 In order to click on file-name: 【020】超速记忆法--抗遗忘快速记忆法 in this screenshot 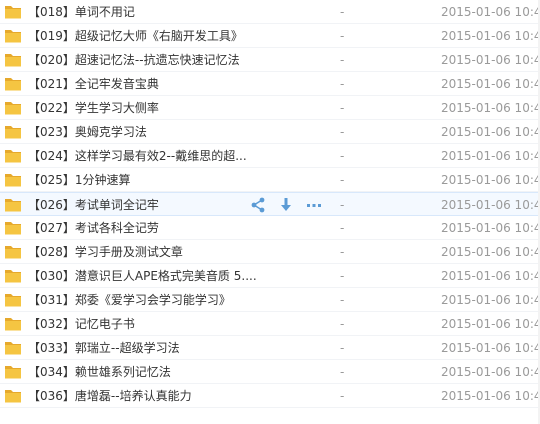, I will do `click(134, 60)`.